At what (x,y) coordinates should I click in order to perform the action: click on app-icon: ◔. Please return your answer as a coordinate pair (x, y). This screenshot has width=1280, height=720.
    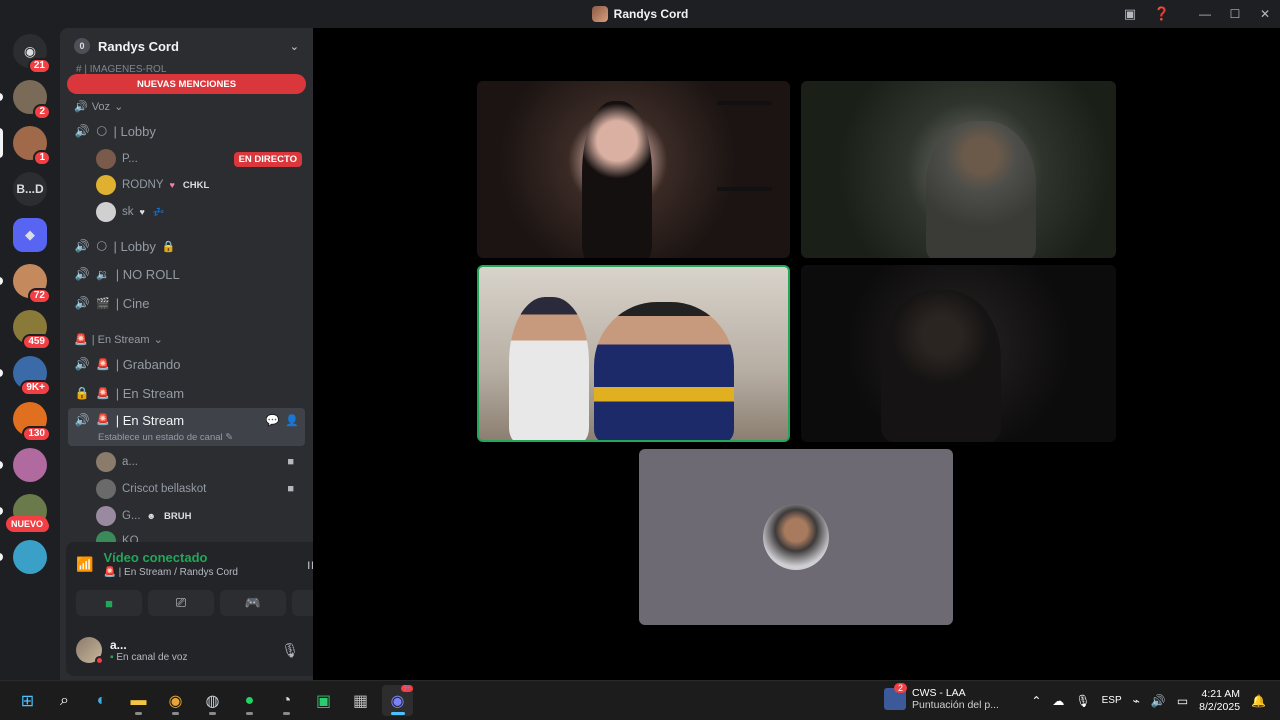
    Looking at the image, I should click on (286, 700).